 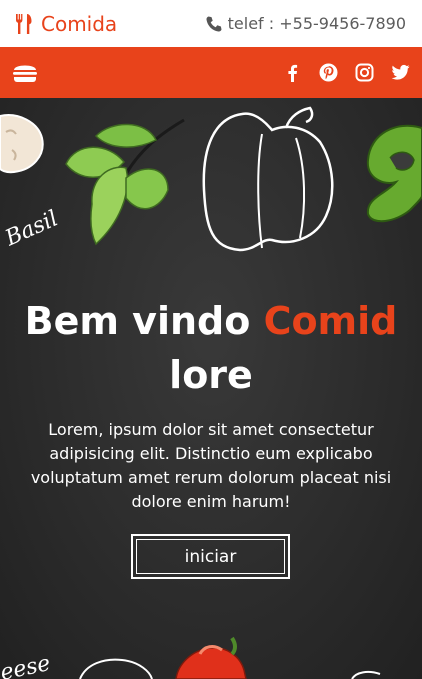 I want to click on phone-icon, so click(x=214, y=24).